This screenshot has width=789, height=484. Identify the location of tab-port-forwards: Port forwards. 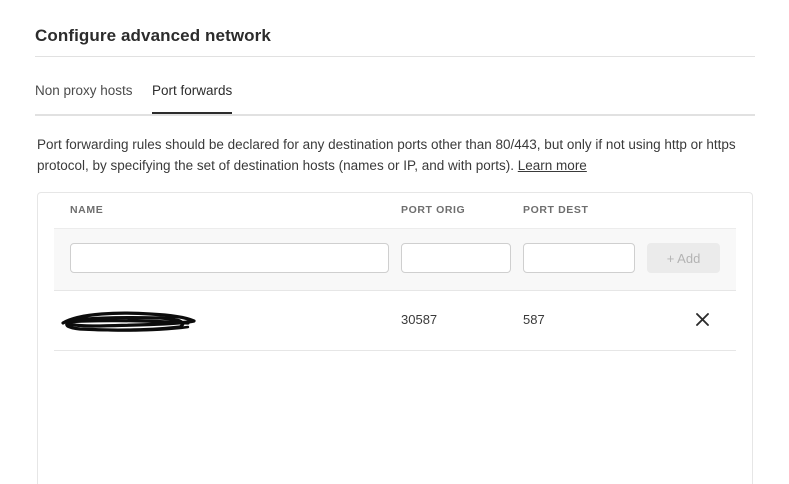
(192, 98).